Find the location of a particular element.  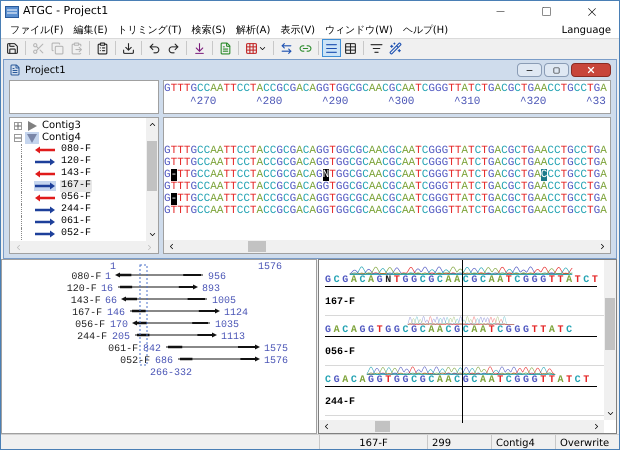

menu-item: ウィンドウ(W) is located at coordinates (359, 30).